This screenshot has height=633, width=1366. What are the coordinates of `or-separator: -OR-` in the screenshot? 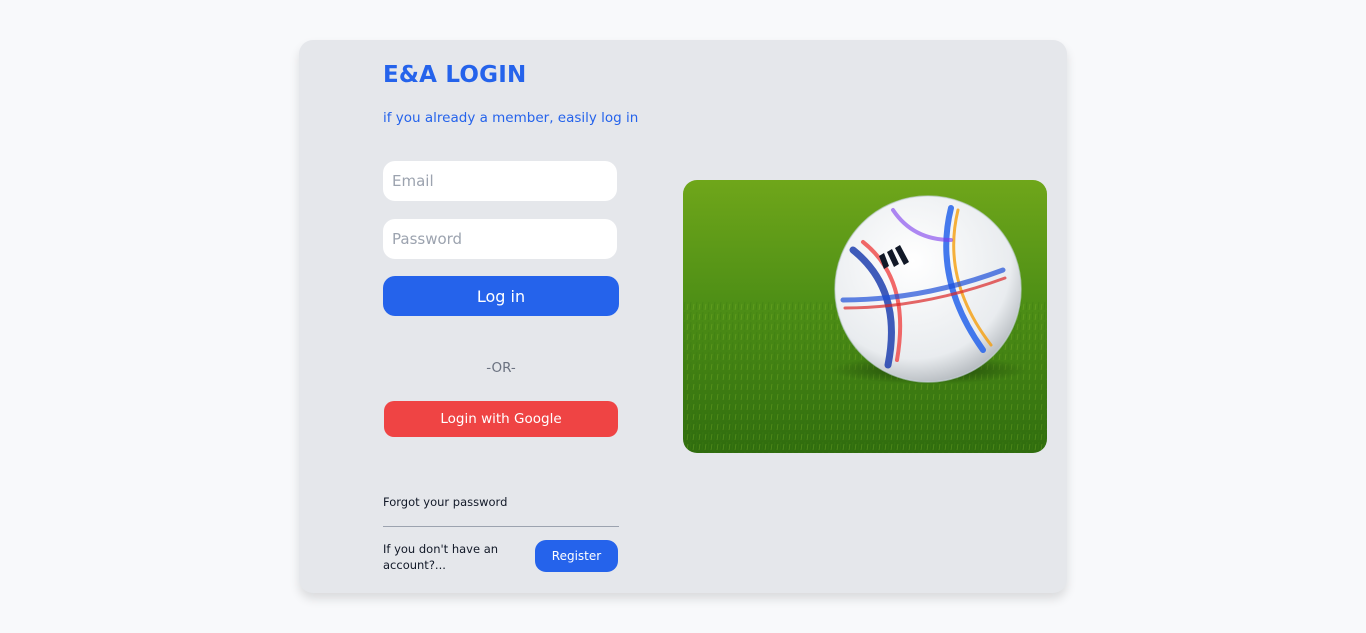 It's located at (501, 368).